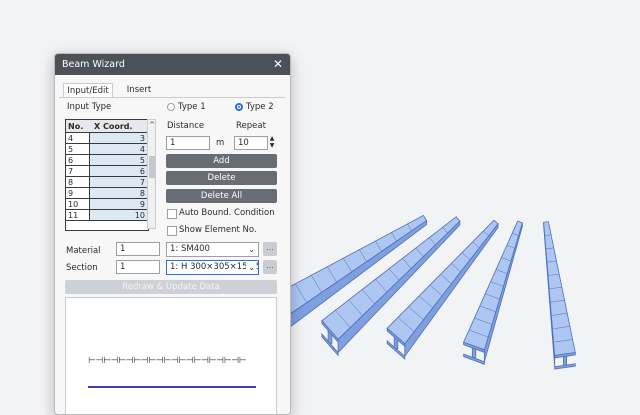 The height and width of the screenshot is (415, 640). Describe the element at coordinates (119, 138) in the screenshot. I see `table-cell-x-coord: 3` at that location.